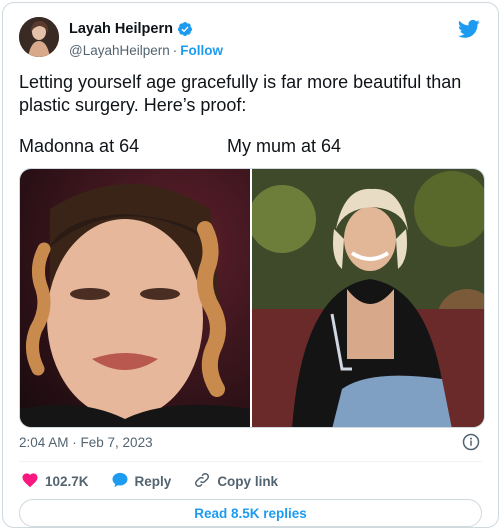 The width and height of the screenshot is (503, 530). I want to click on verified-badge-icon, so click(185, 29).